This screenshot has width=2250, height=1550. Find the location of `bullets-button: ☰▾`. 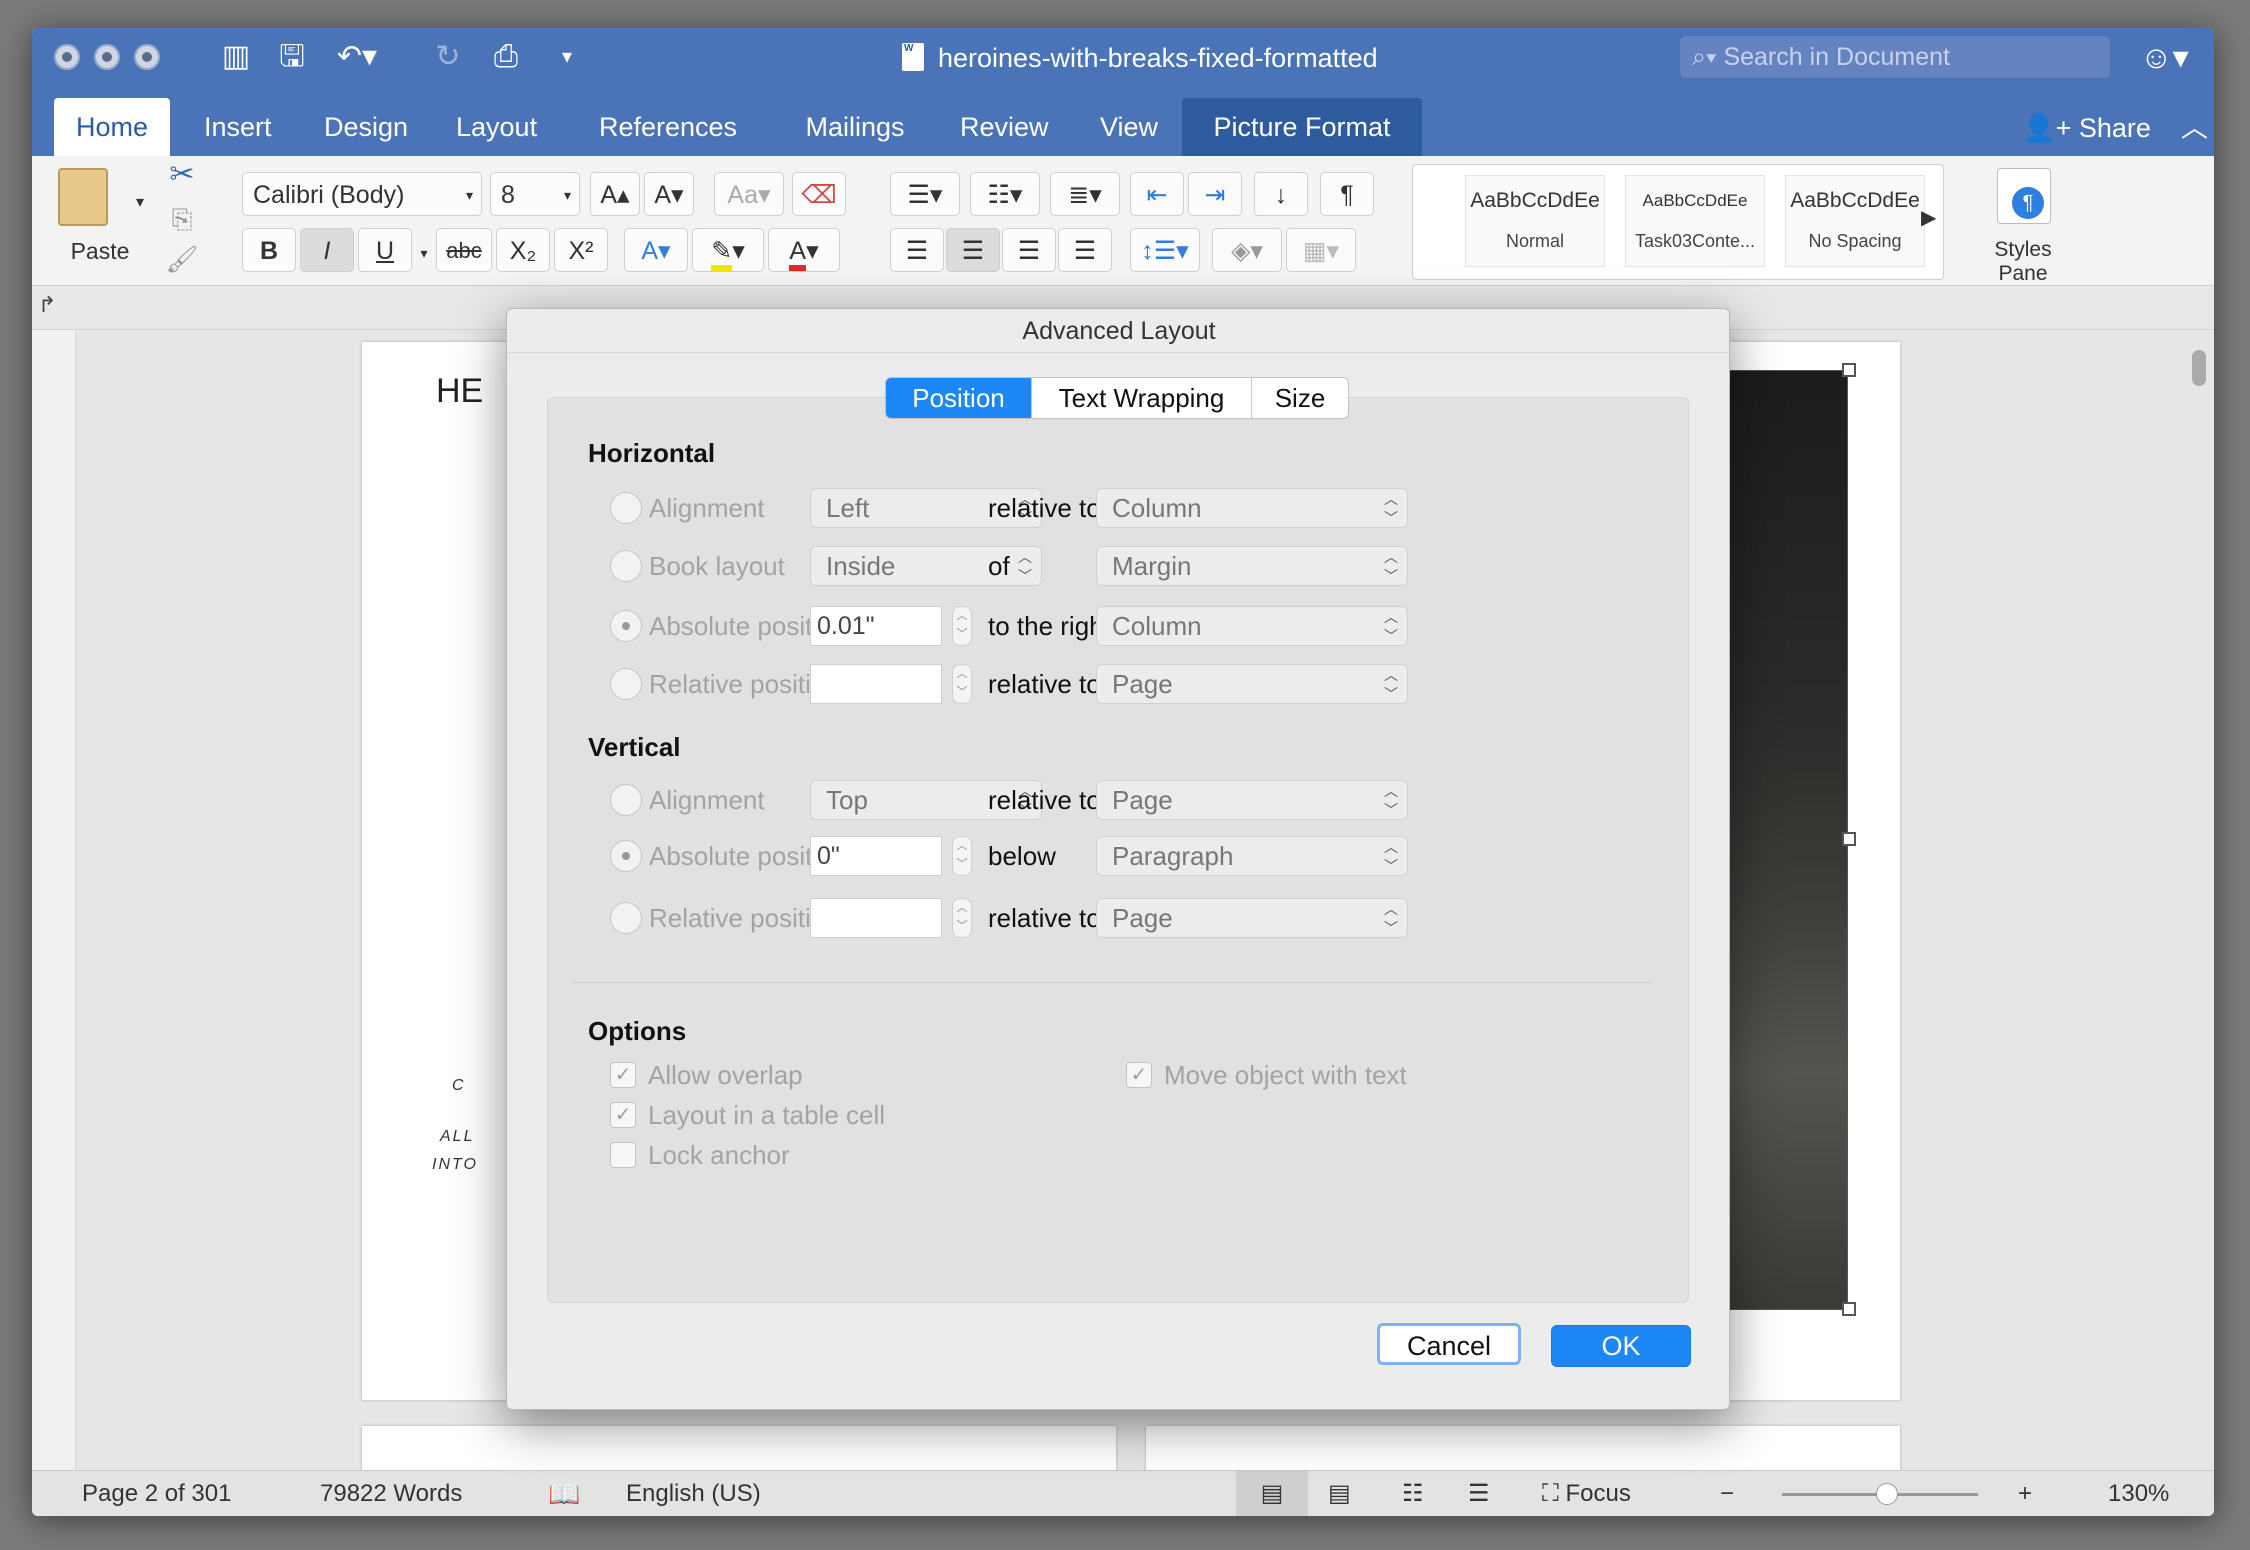

bullets-button: ☰▾ is located at coordinates (925, 194).